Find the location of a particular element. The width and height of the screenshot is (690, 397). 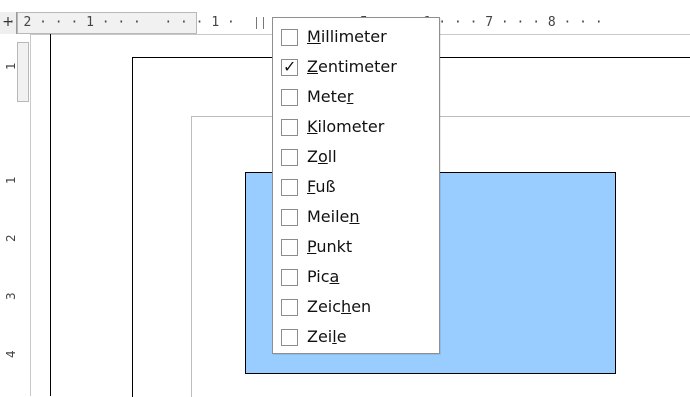

vruler-label: 3 is located at coordinates (11, 296).